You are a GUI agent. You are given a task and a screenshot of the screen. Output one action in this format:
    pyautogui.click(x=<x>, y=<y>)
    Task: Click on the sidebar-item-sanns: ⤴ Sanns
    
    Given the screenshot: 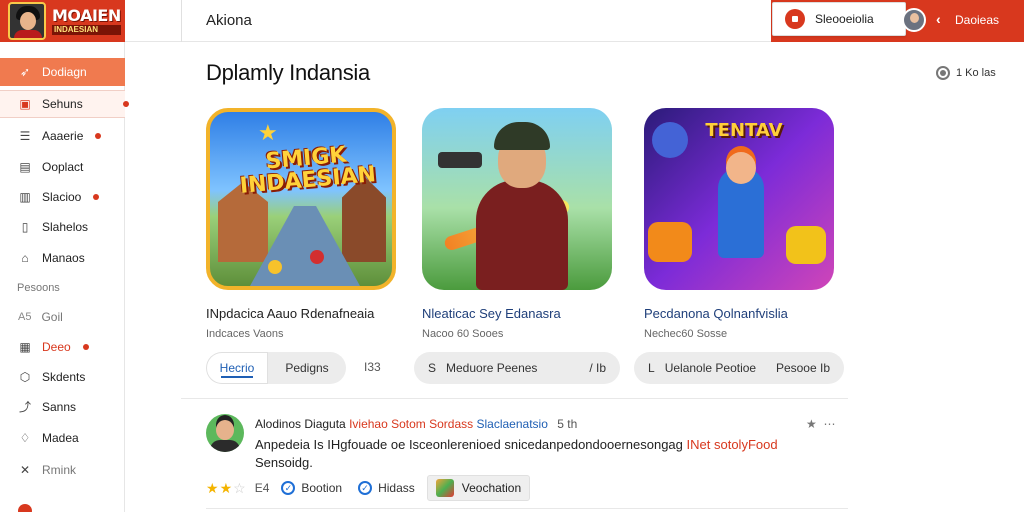 What is the action you would take?
    pyautogui.click(x=62, y=407)
    